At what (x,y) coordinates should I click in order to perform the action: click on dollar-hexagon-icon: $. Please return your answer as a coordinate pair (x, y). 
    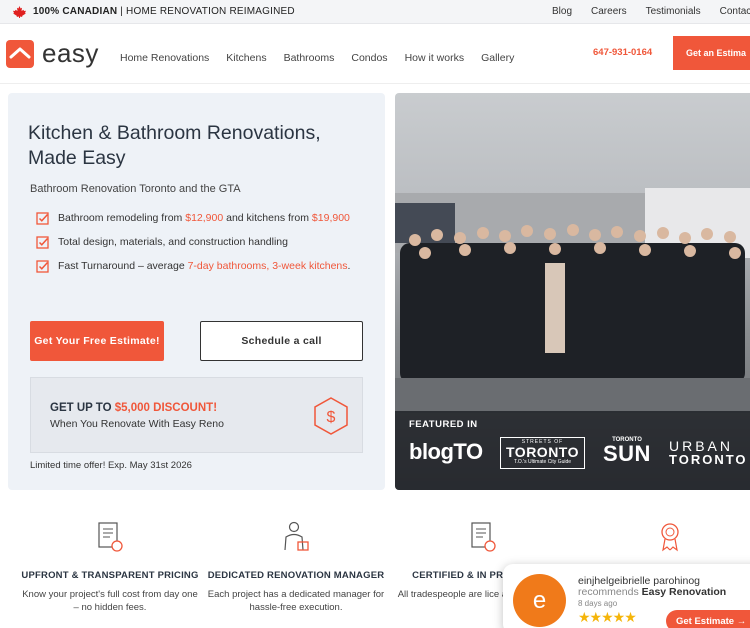
    Looking at the image, I should click on (331, 416).